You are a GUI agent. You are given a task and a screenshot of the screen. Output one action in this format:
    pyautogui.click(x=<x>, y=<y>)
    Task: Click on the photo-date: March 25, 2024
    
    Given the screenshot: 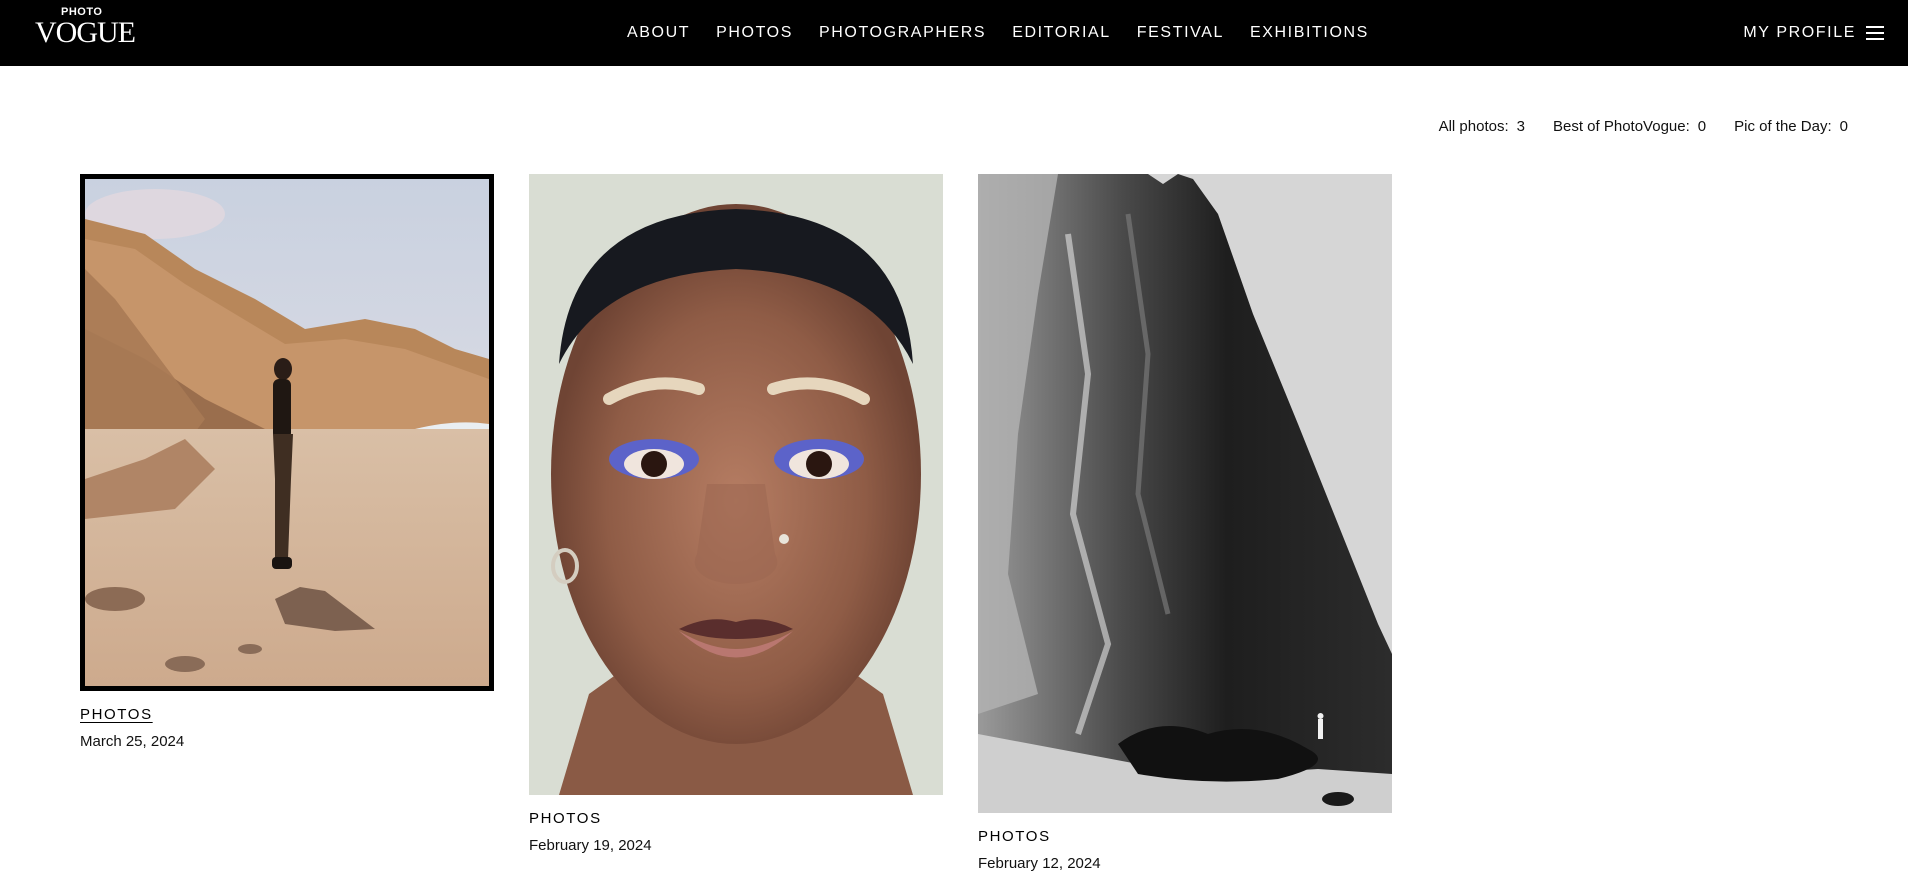 What is the action you would take?
    pyautogui.click(x=132, y=741)
    